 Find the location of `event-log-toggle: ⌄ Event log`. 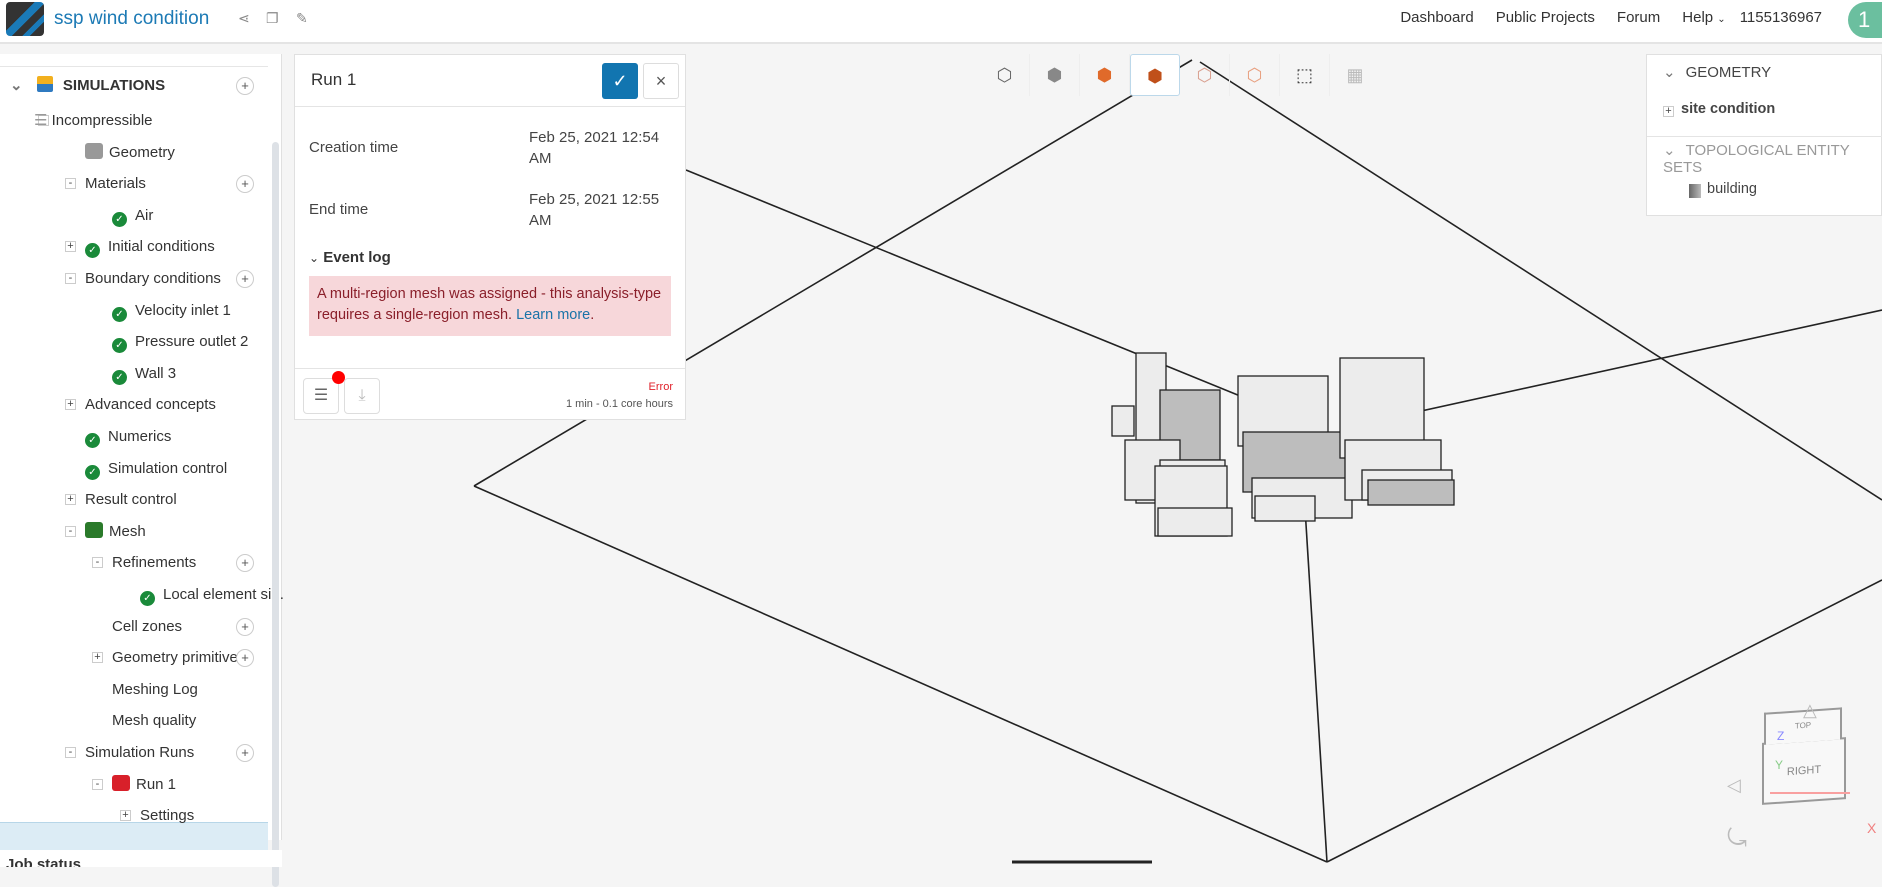

event-log-toggle: ⌄ Event log is located at coordinates (350, 257).